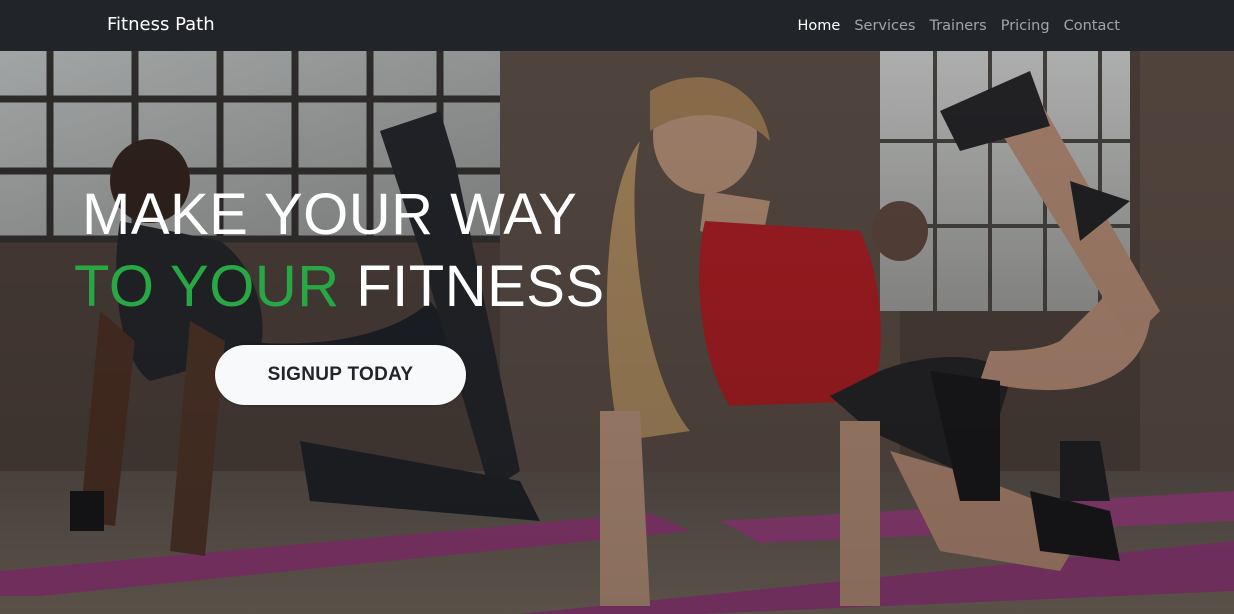 The height and width of the screenshot is (614, 1234). I want to click on nav-item-contact: Contact, so click(1092, 25).